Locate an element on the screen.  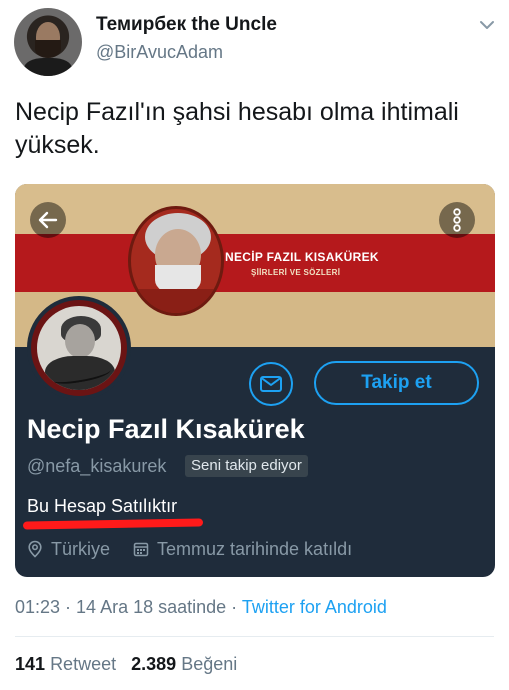
retweet-stat: 141 Retweet is located at coordinates (65, 664).